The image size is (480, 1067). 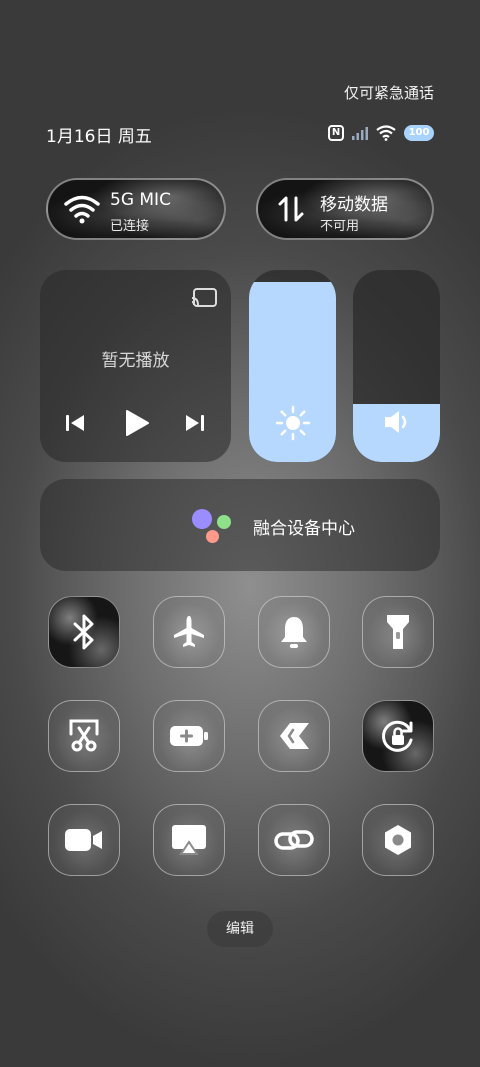 What do you see at coordinates (304, 529) in the screenshot?
I see `fusion-label: 融合设备中心` at bounding box center [304, 529].